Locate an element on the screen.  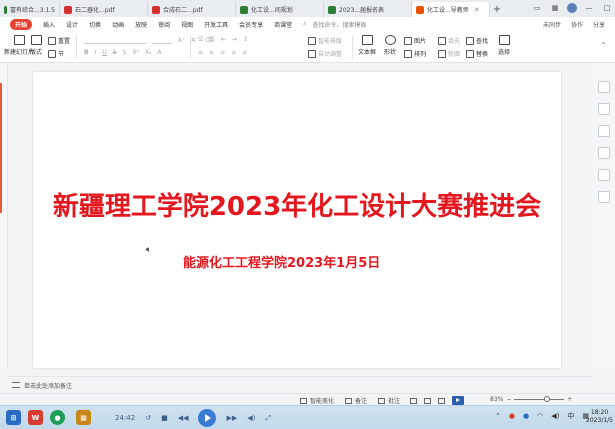
section-button: 节 is located at coordinates (56, 53).